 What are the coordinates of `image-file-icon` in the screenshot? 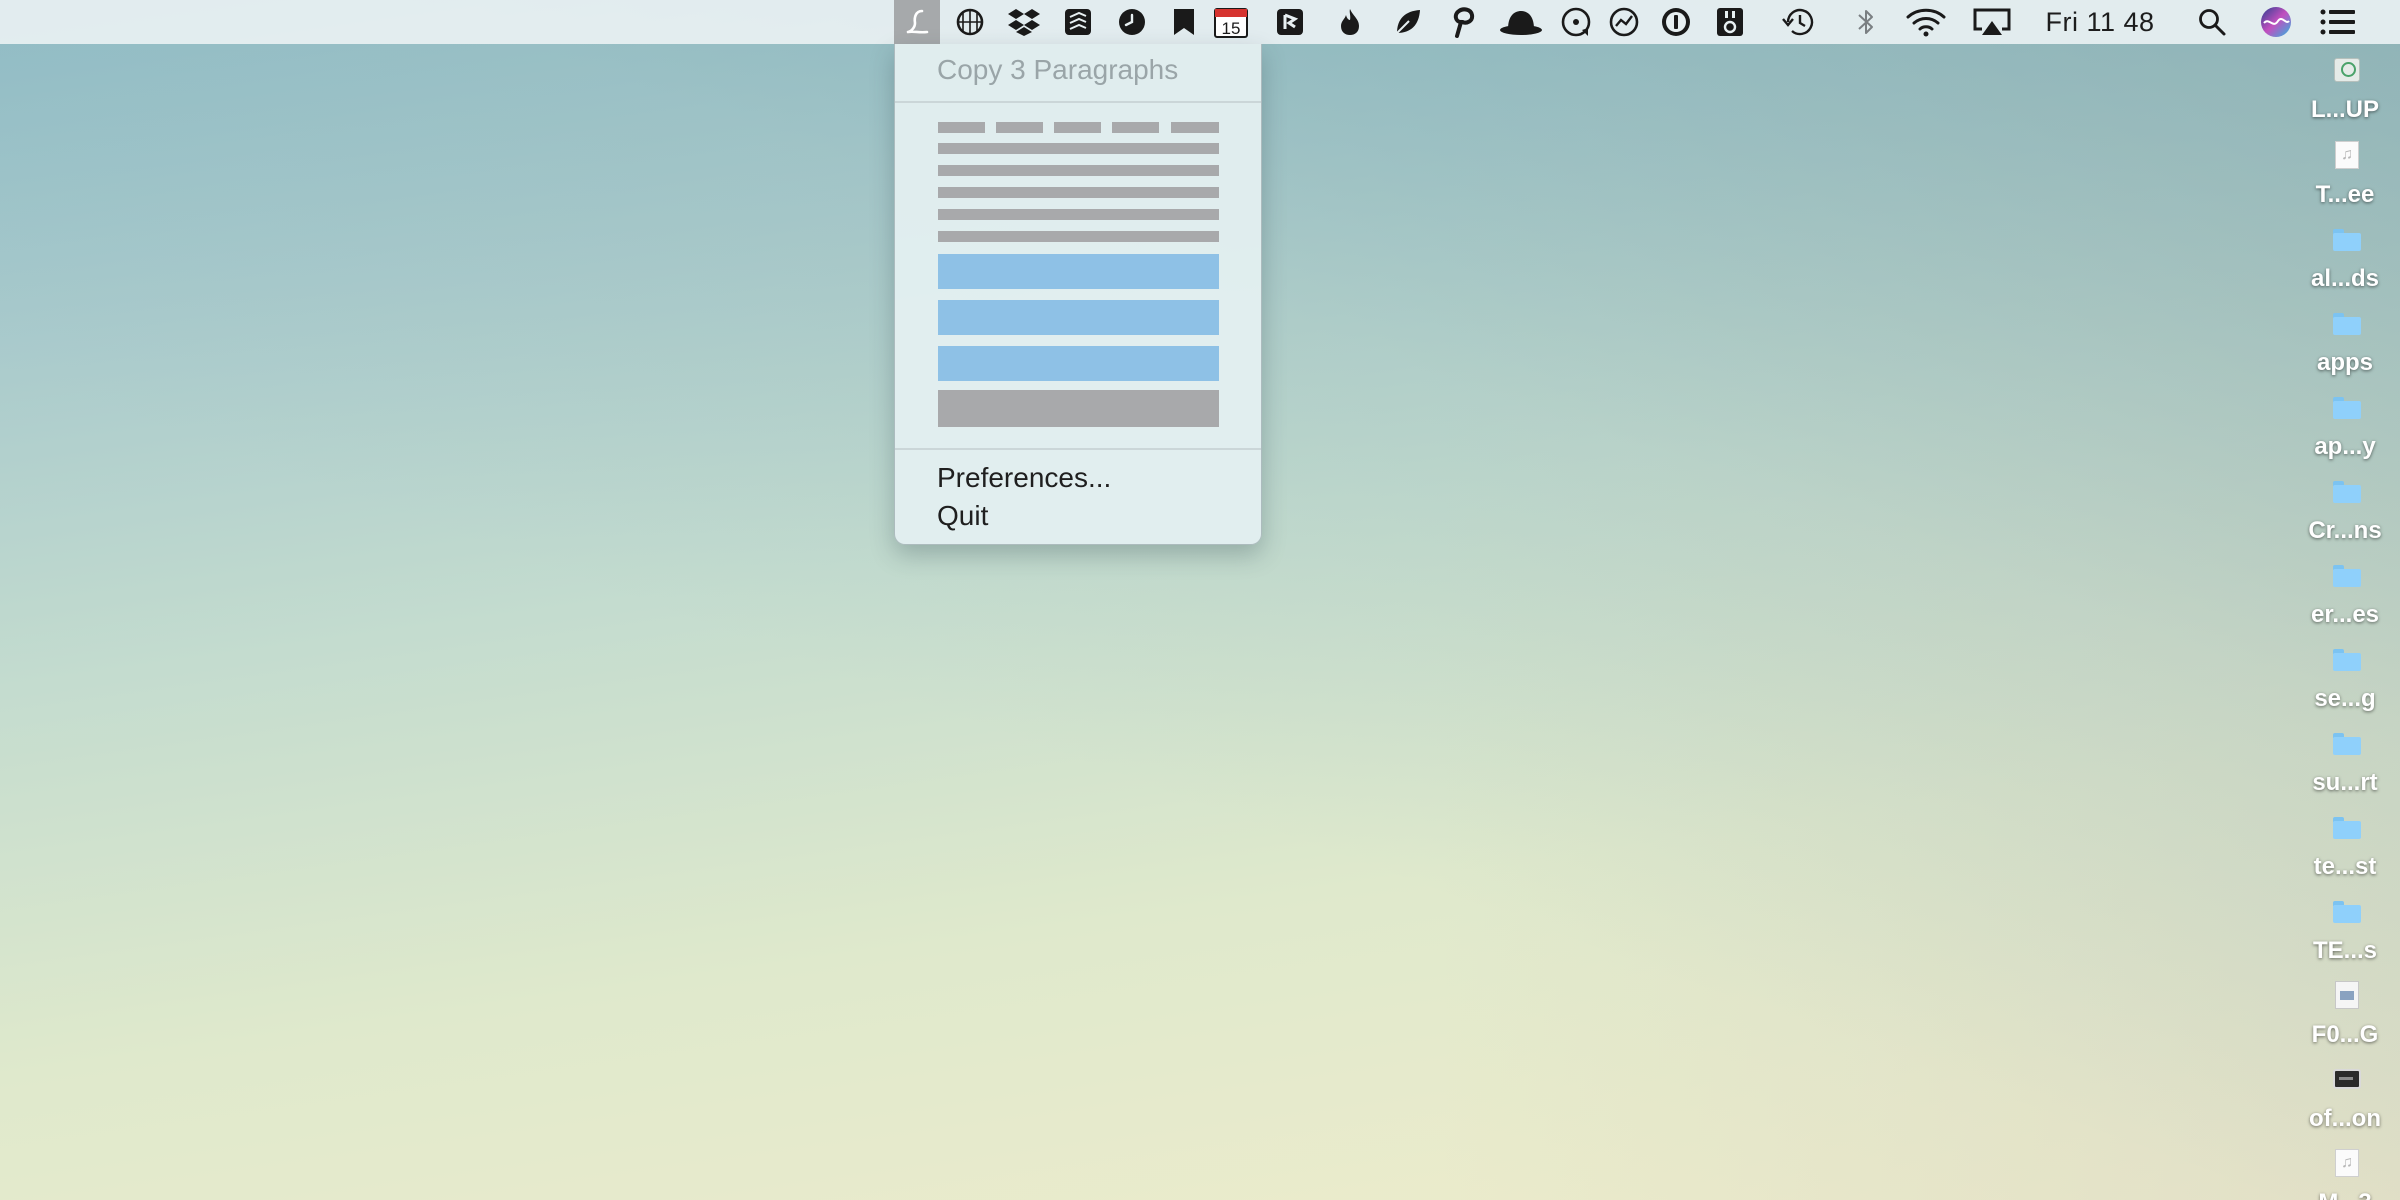 It's located at (2347, 995).